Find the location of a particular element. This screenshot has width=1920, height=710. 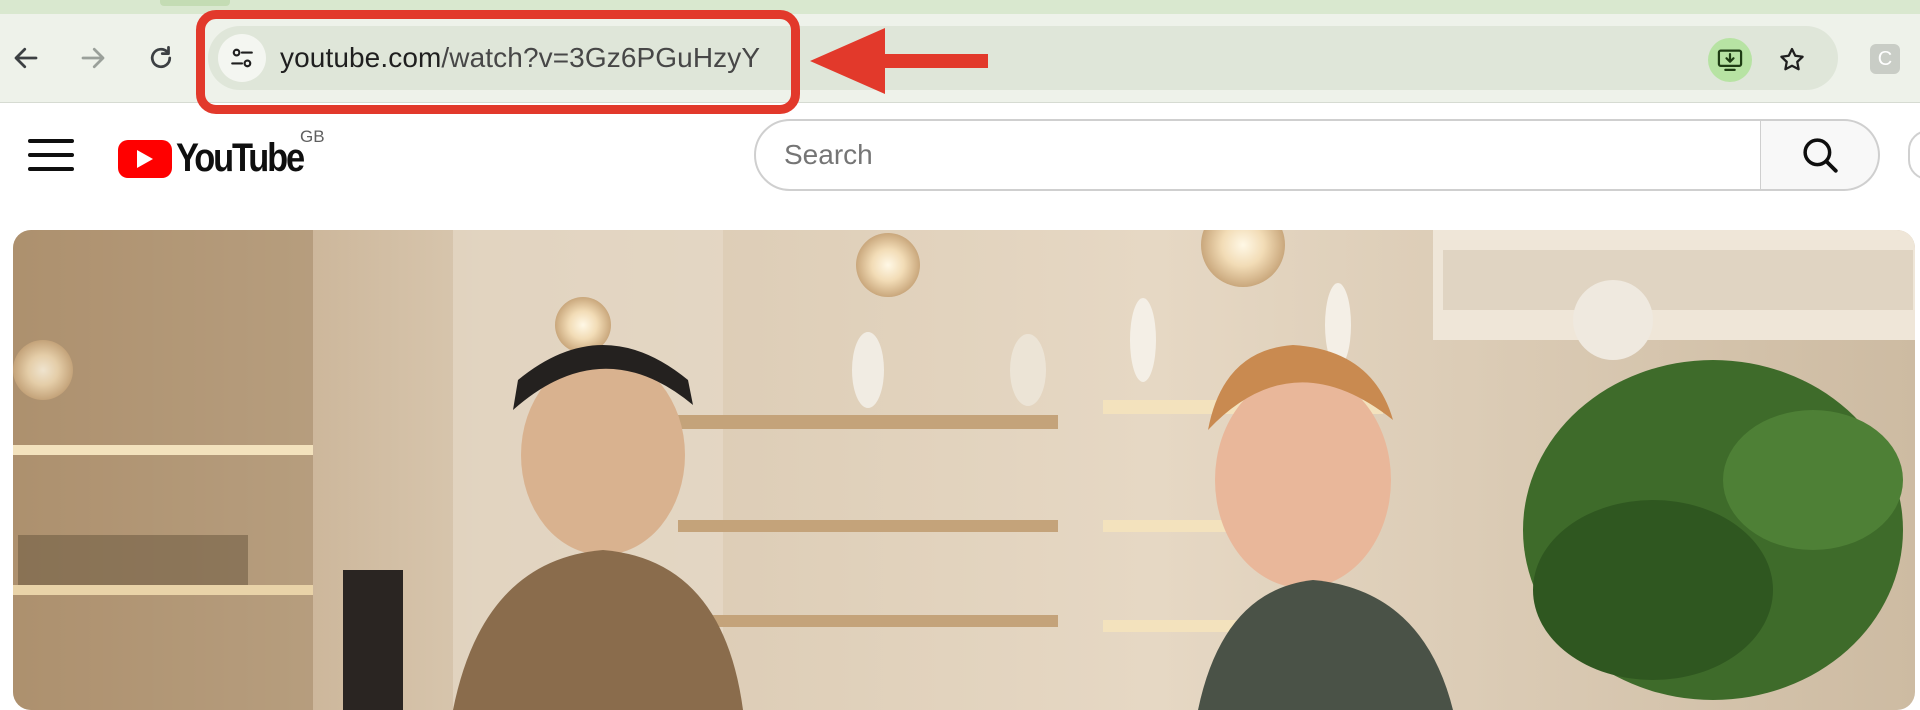

search-icon is located at coordinates (1820, 155).